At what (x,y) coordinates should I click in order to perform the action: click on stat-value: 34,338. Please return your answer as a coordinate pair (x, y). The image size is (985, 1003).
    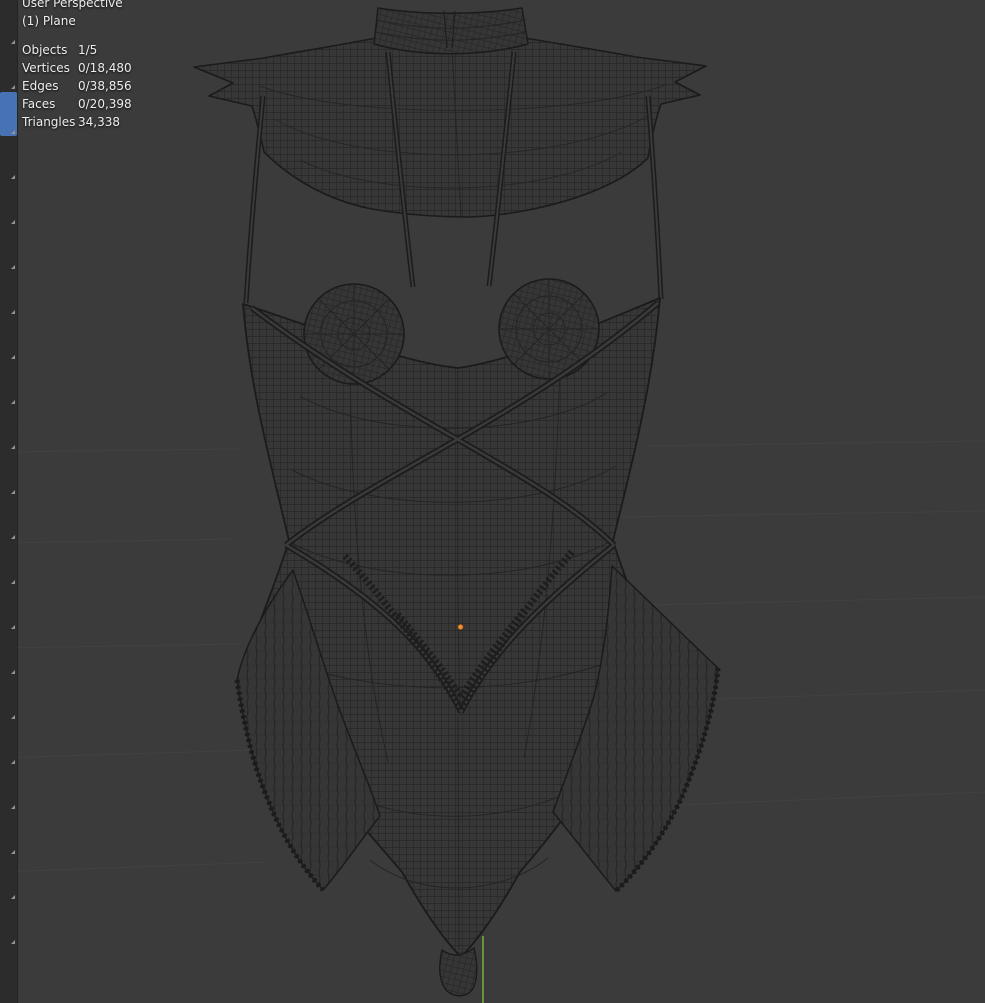
    Looking at the image, I should click on (99, 122).